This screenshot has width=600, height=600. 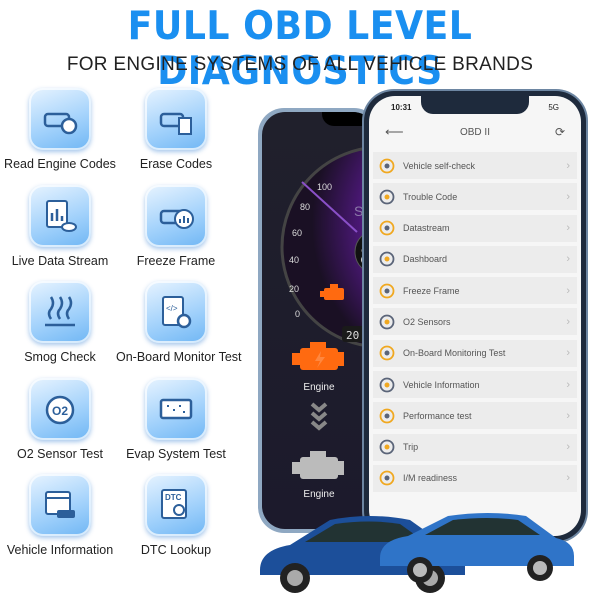 I want to click on phone-notch, so click(x=475, y=105).